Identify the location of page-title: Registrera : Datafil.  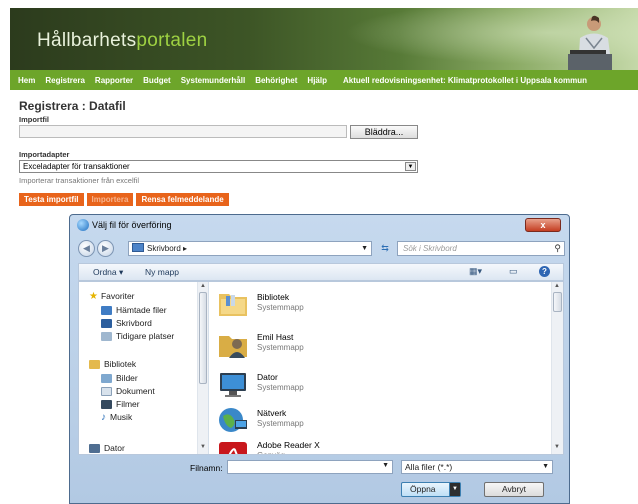
(72, 106).